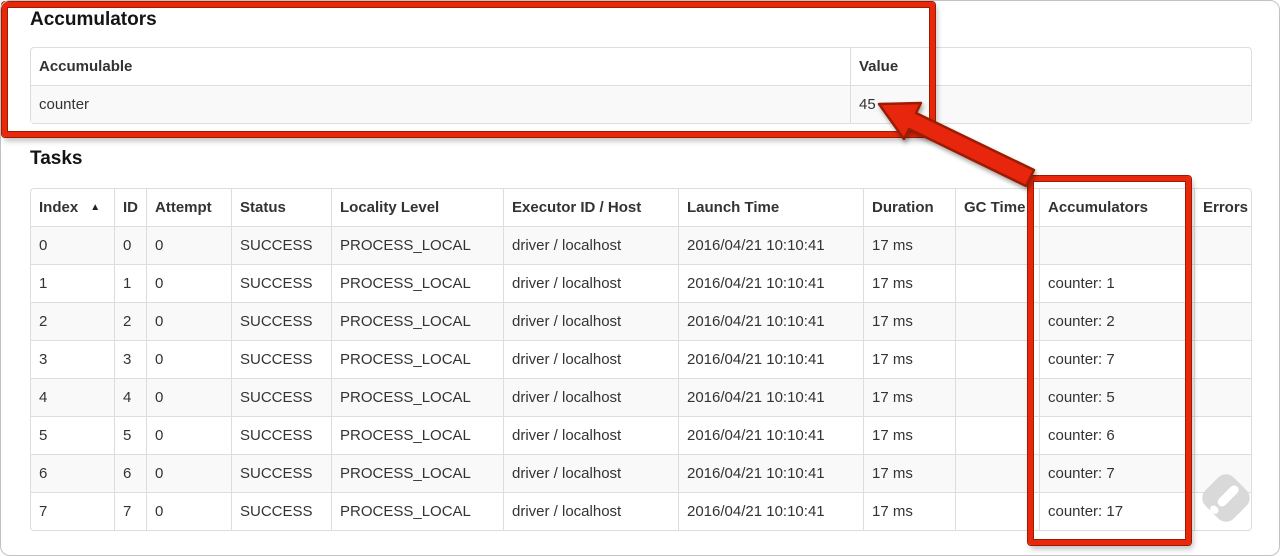  What do you see at coordinates (1116, 283) in the screenshot?
I see `table-cell: counter: 1` at bounding box center [1116, 283].